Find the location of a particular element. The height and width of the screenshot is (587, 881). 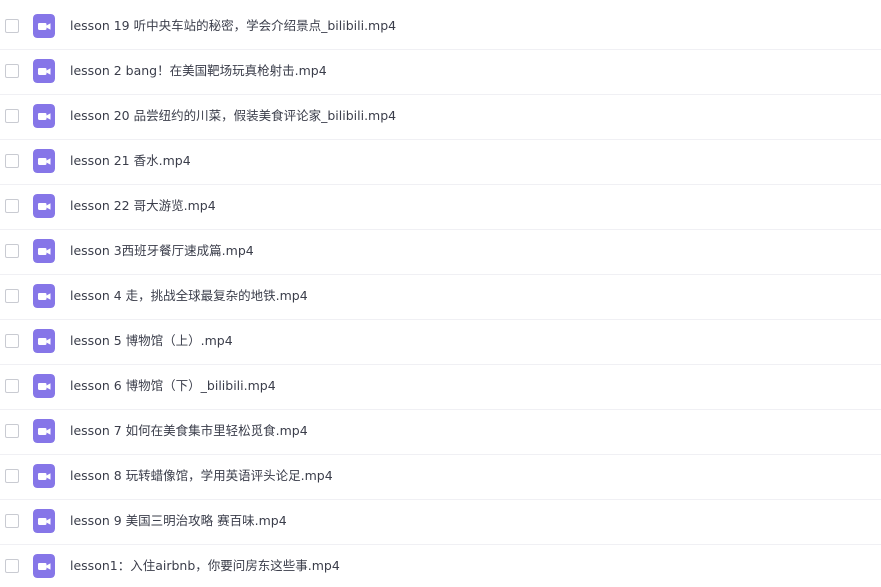

file-row: lesson 21 香水.mp4 is located at coordinates (440, 162).